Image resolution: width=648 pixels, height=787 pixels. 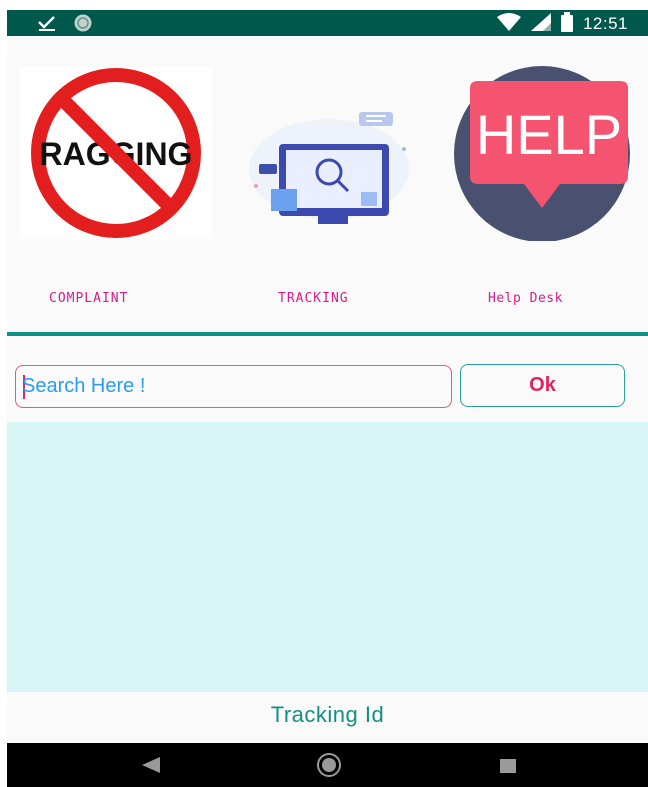 I want to click on help-bubble-text: HELP, so click(x=549, y=134).